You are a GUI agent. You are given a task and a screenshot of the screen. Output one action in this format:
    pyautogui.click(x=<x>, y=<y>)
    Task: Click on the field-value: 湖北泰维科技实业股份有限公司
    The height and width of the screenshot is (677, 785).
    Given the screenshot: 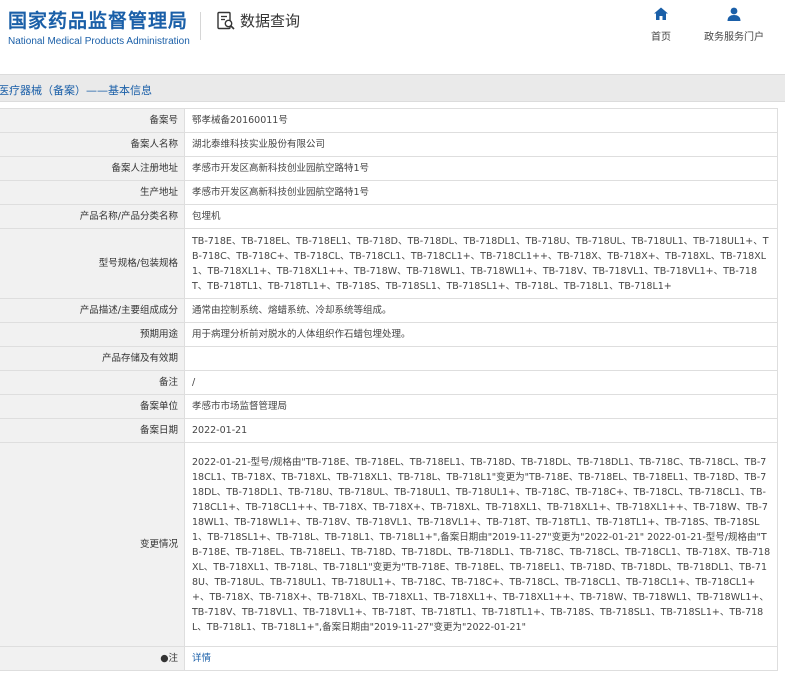 What is the action you would take?
    pyautogui.click(x=481, y=144)
    